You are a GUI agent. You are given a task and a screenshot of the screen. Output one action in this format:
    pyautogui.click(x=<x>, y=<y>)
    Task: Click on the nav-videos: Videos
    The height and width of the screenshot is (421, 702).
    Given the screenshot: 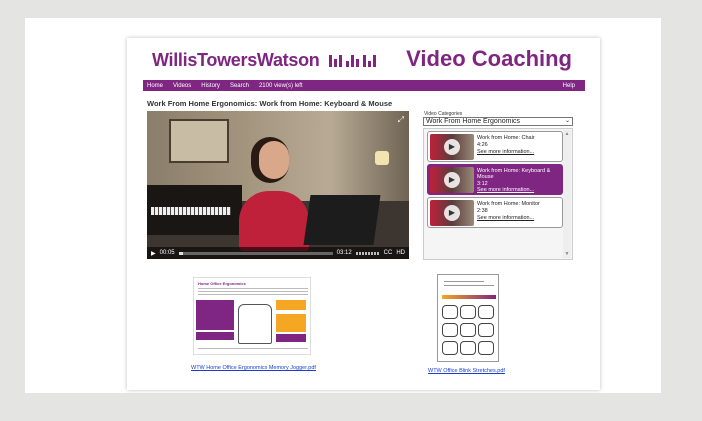 What is the action you would take?
    pyautogui.click(x=182, y=86)
    